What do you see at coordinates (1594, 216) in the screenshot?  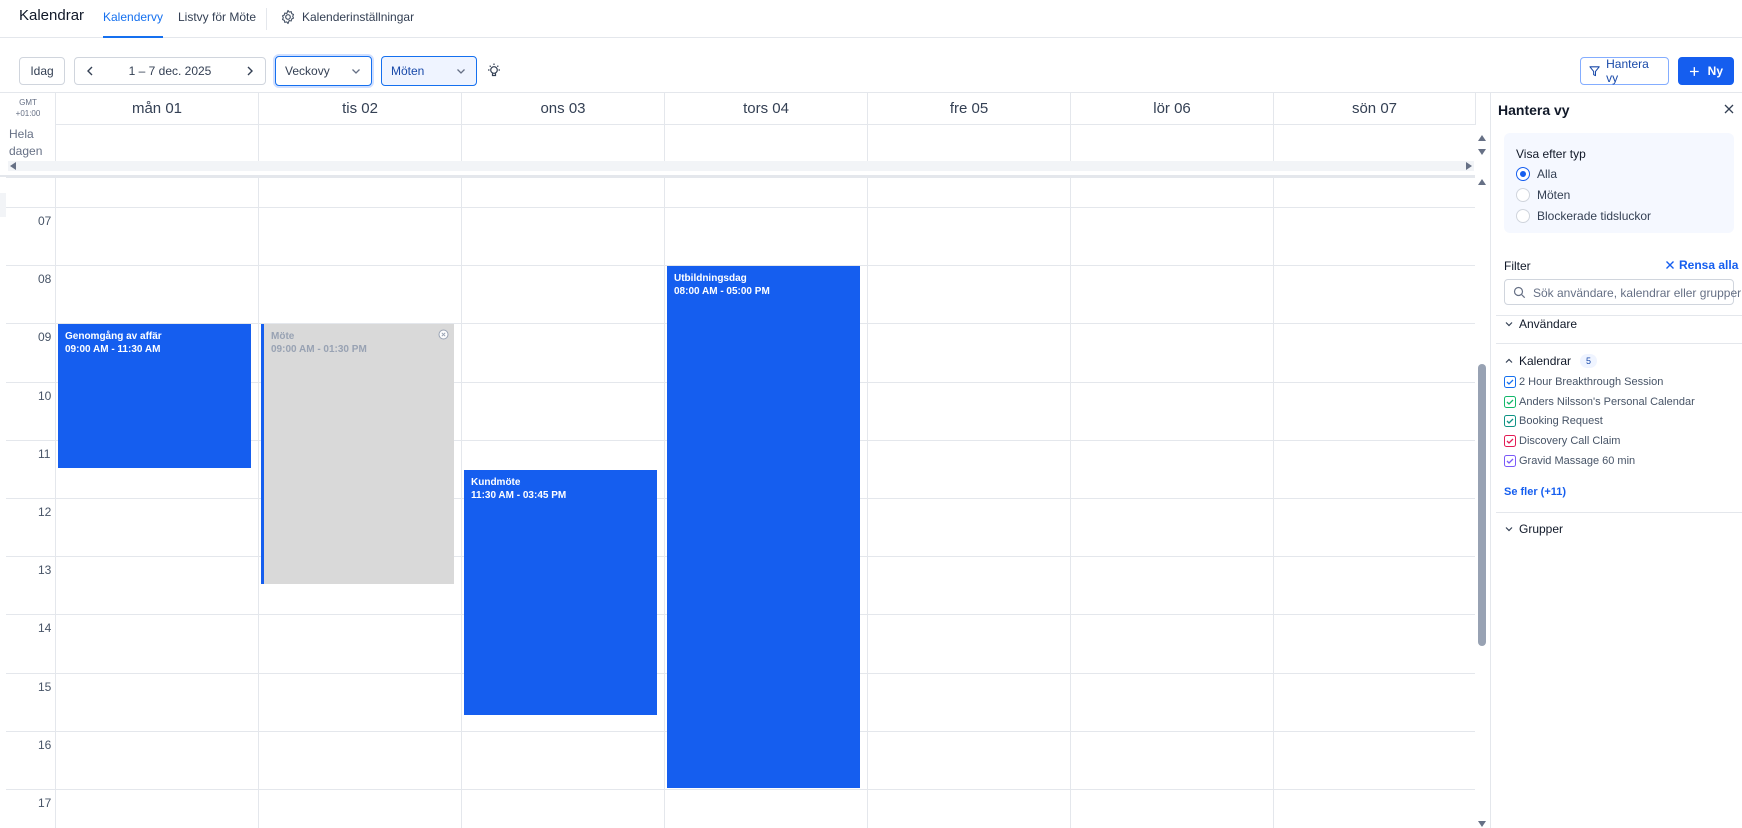 I see `radio-label: Blockerade tidsluckor` at bounding box center [1594, 216].